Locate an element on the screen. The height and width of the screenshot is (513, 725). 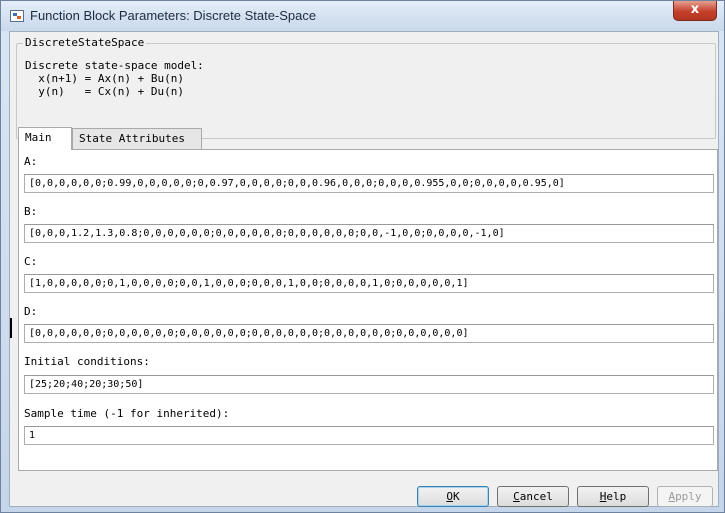
cancel-mnemonic: C is located at coordinates (516, 496).